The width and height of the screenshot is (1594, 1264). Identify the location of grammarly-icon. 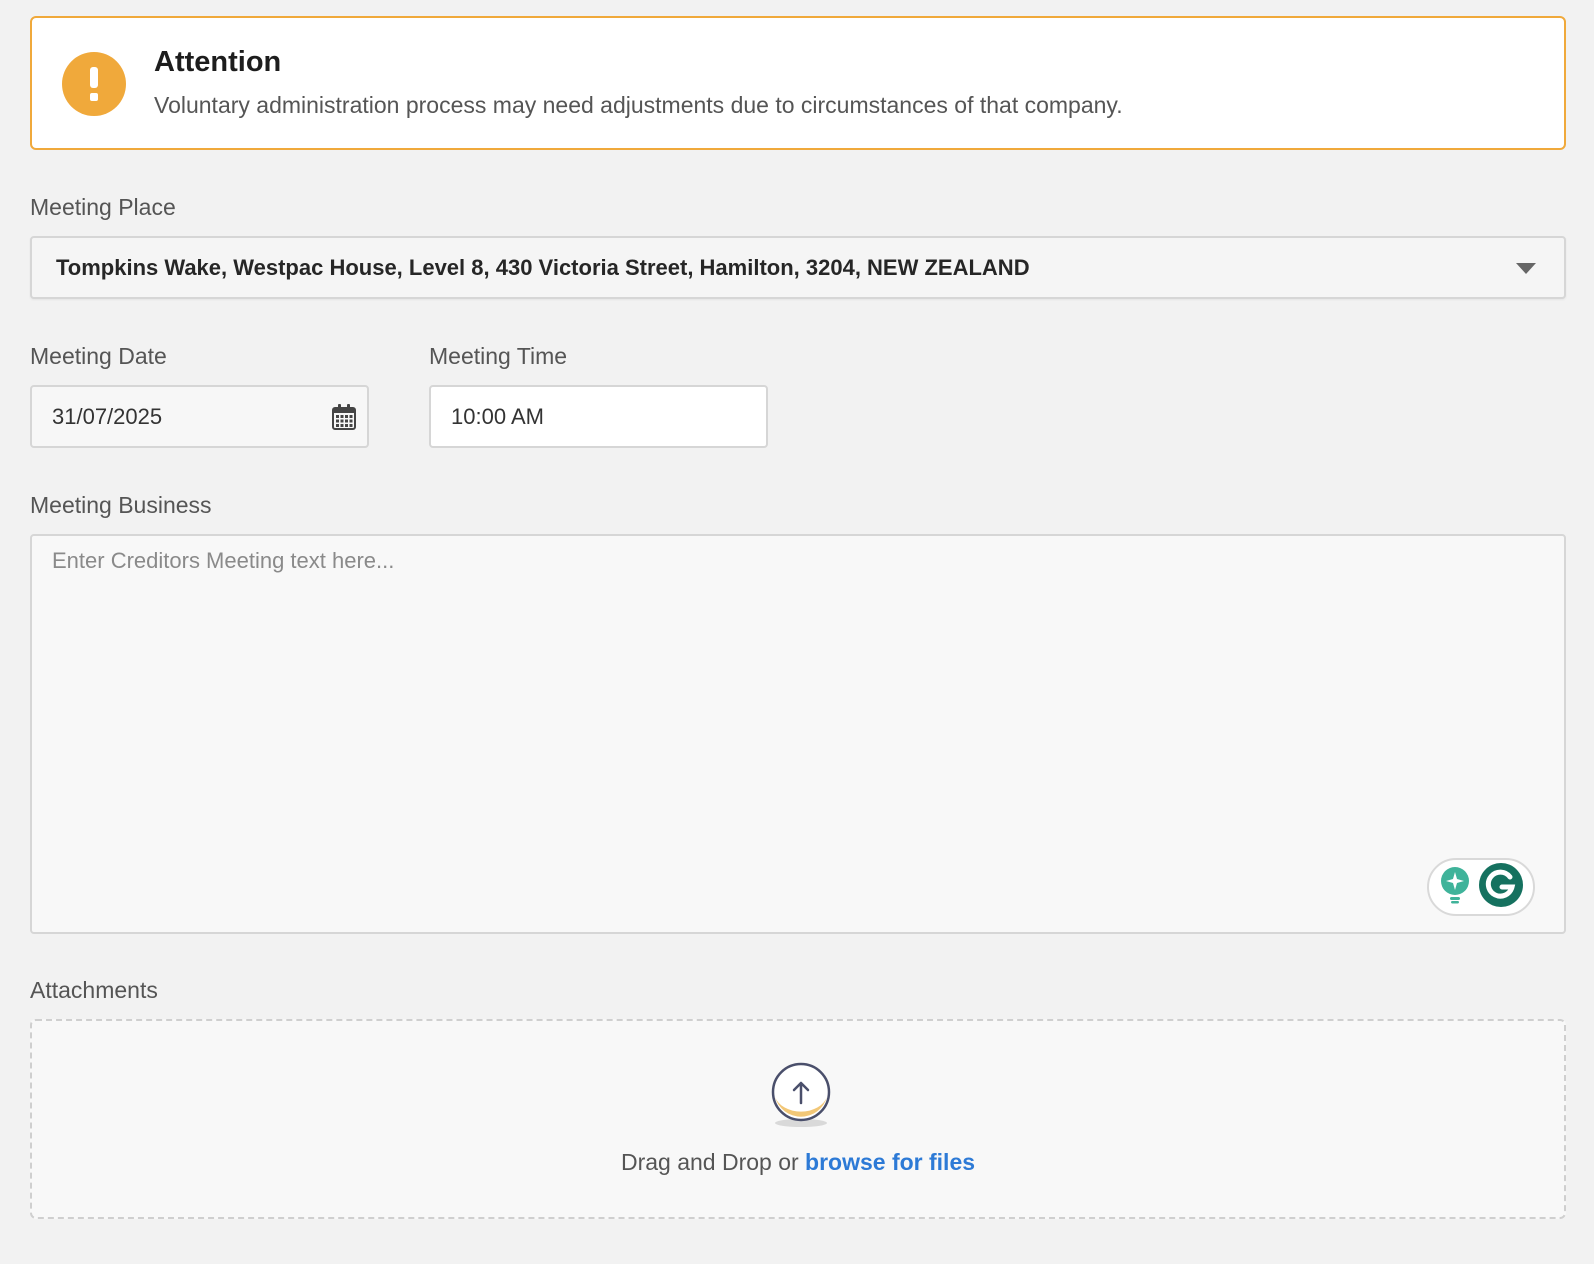
(1501, 887).